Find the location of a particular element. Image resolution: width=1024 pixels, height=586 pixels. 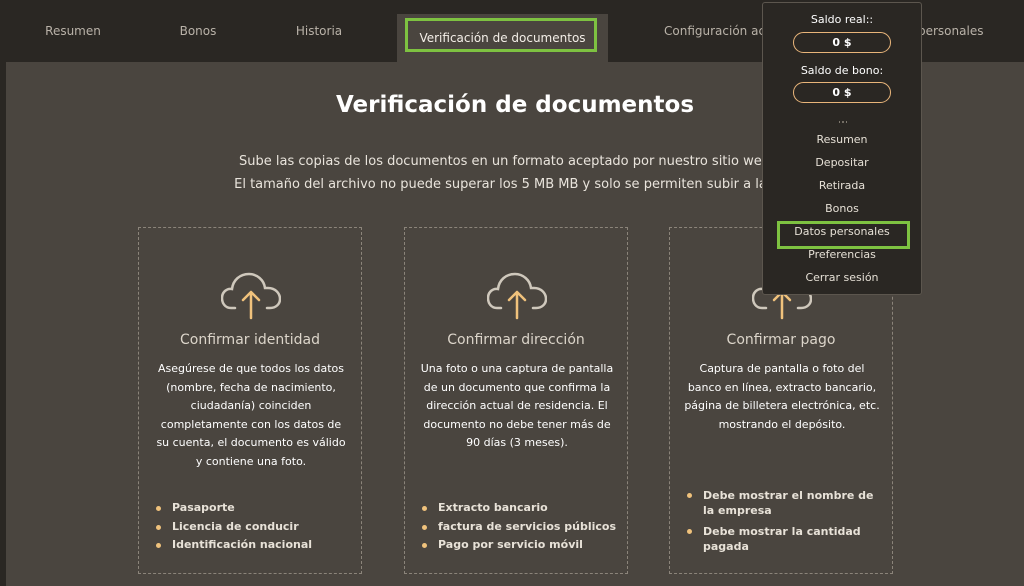

list-item: factura de servicios públicos is located at coordinates (518, 527).